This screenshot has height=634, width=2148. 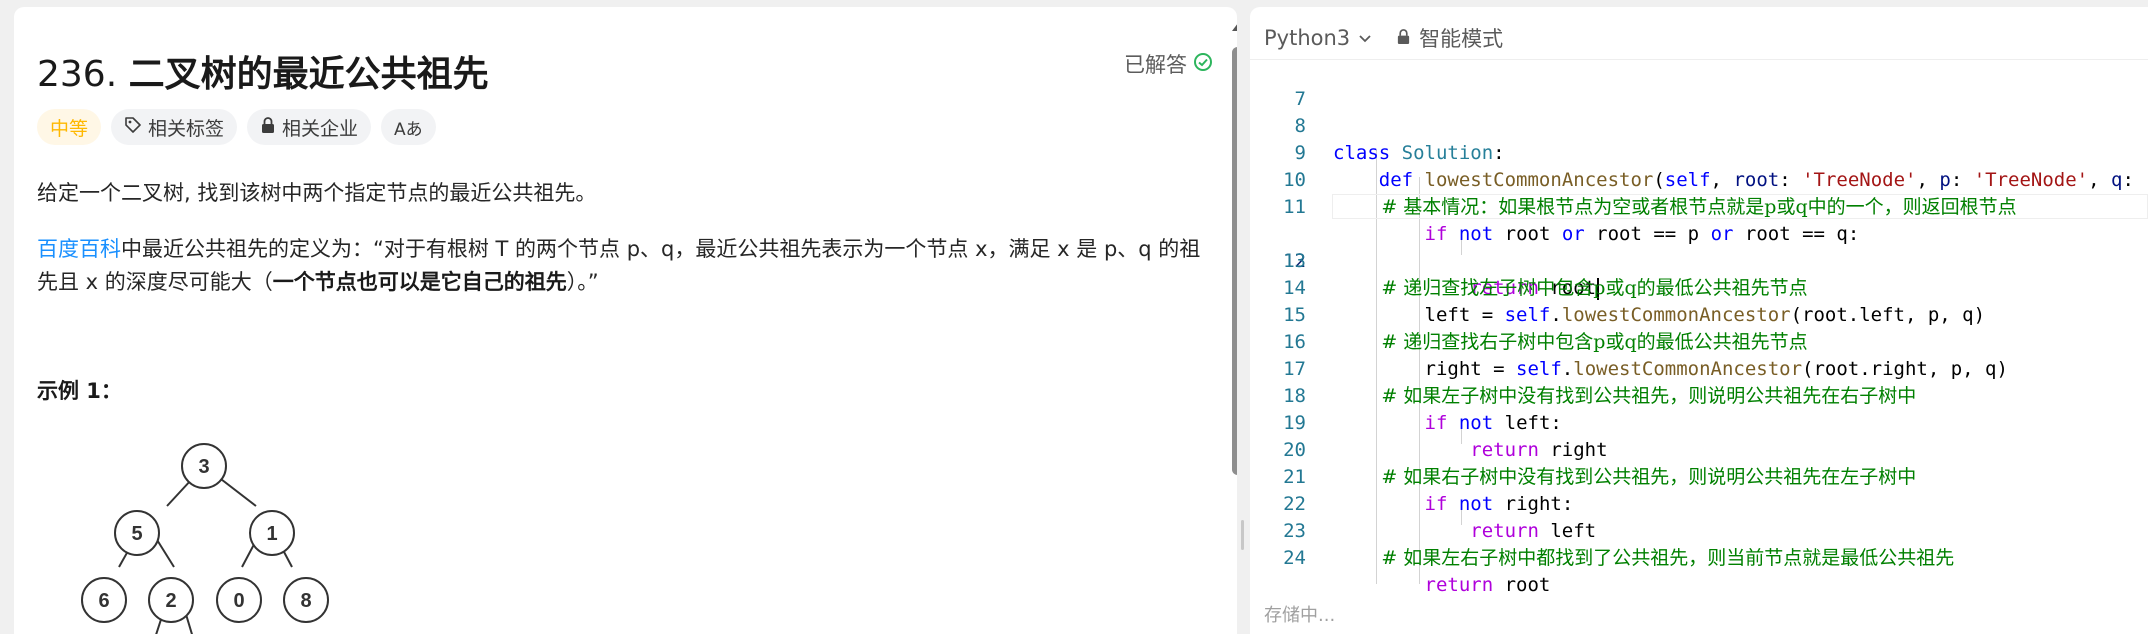 I want to click on language-selector: Python3, so click(x=1318, y=38).